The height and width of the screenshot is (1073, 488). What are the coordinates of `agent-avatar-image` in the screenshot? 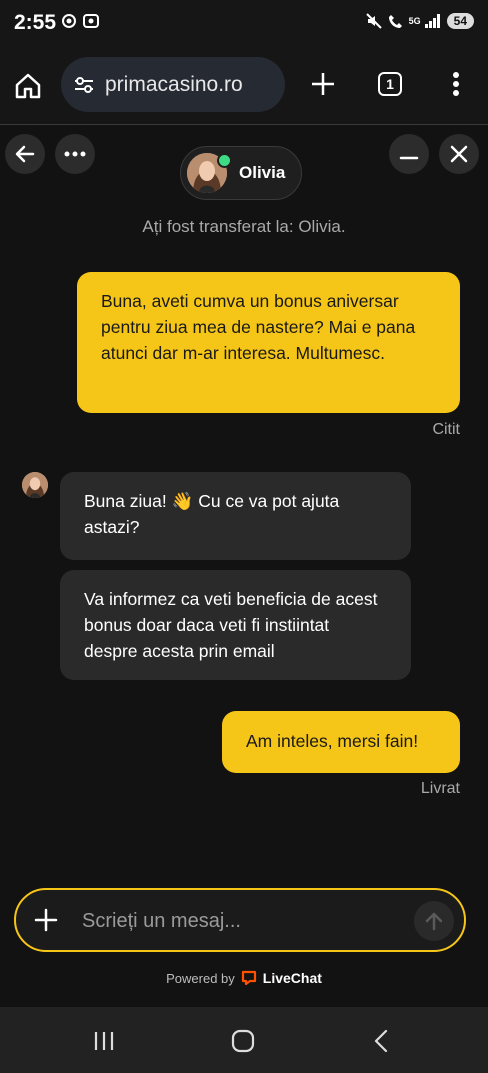 It's located at (35, 485).